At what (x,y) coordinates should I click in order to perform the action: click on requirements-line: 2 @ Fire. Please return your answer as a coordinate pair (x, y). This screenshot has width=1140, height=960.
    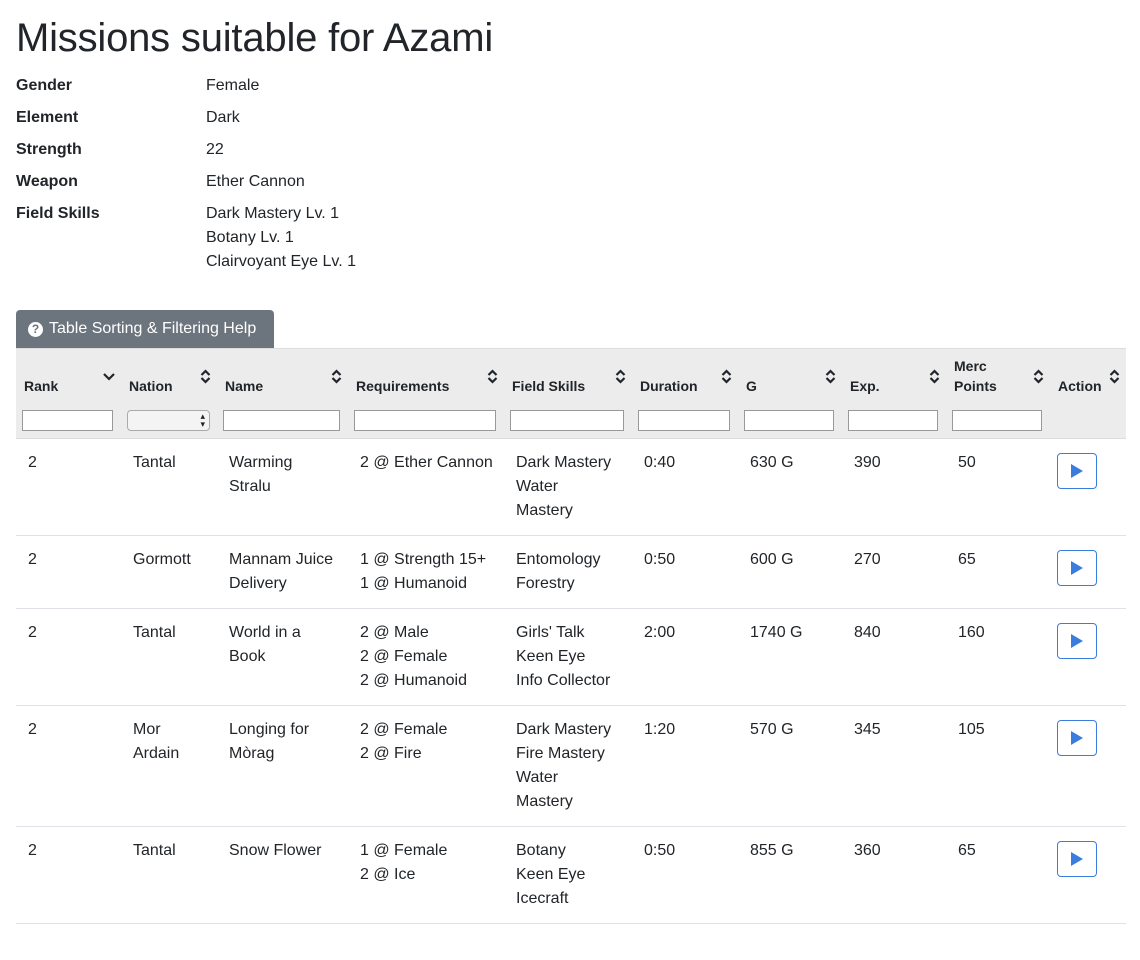
    Looking at the image, I should click on (391, 753).